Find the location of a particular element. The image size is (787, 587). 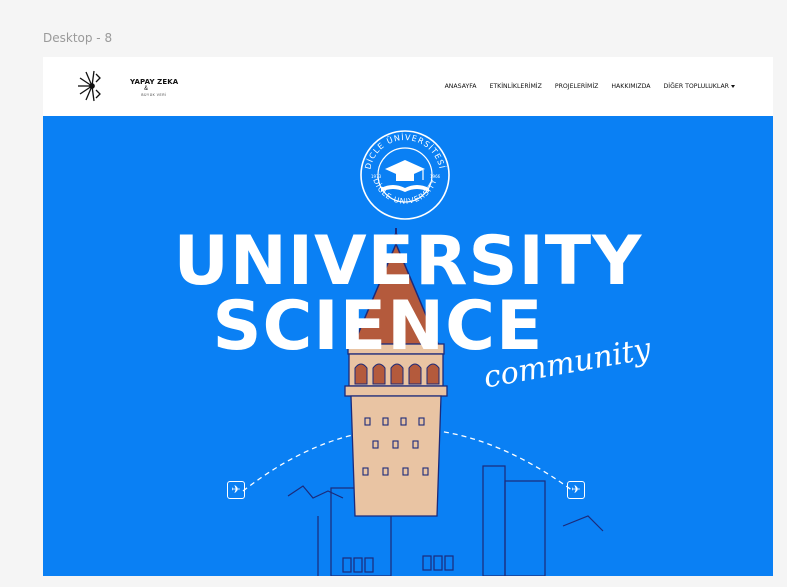

sunburst-icon is located at coordinates (89, 86).